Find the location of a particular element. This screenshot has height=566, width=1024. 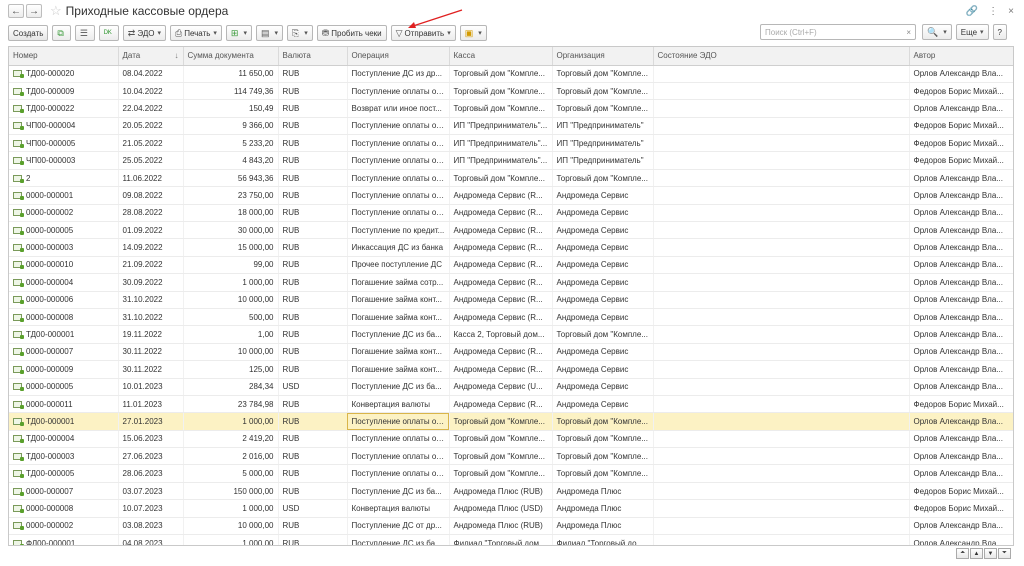

create-button: Создать is located at coordinates (28, 33).